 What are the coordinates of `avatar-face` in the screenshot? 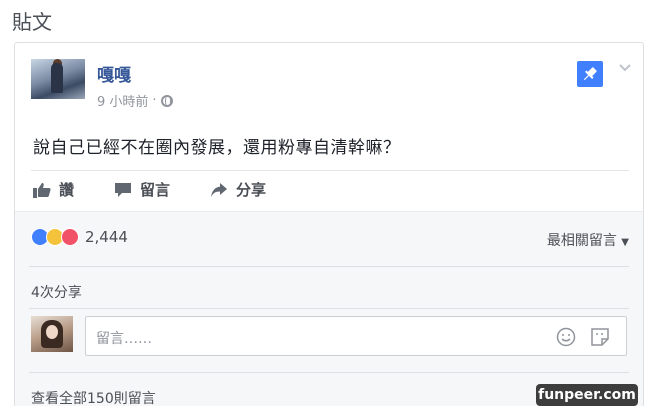 It's located at (52, 332).